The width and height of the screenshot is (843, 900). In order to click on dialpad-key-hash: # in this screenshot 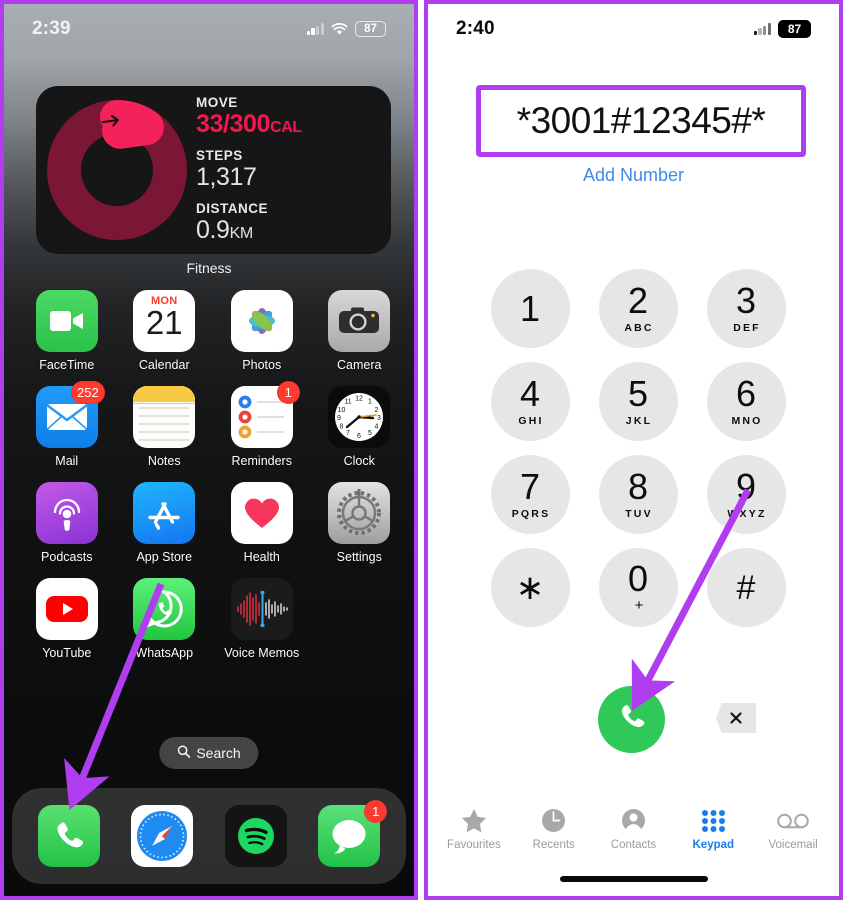, I will do `click(746, 587)`.